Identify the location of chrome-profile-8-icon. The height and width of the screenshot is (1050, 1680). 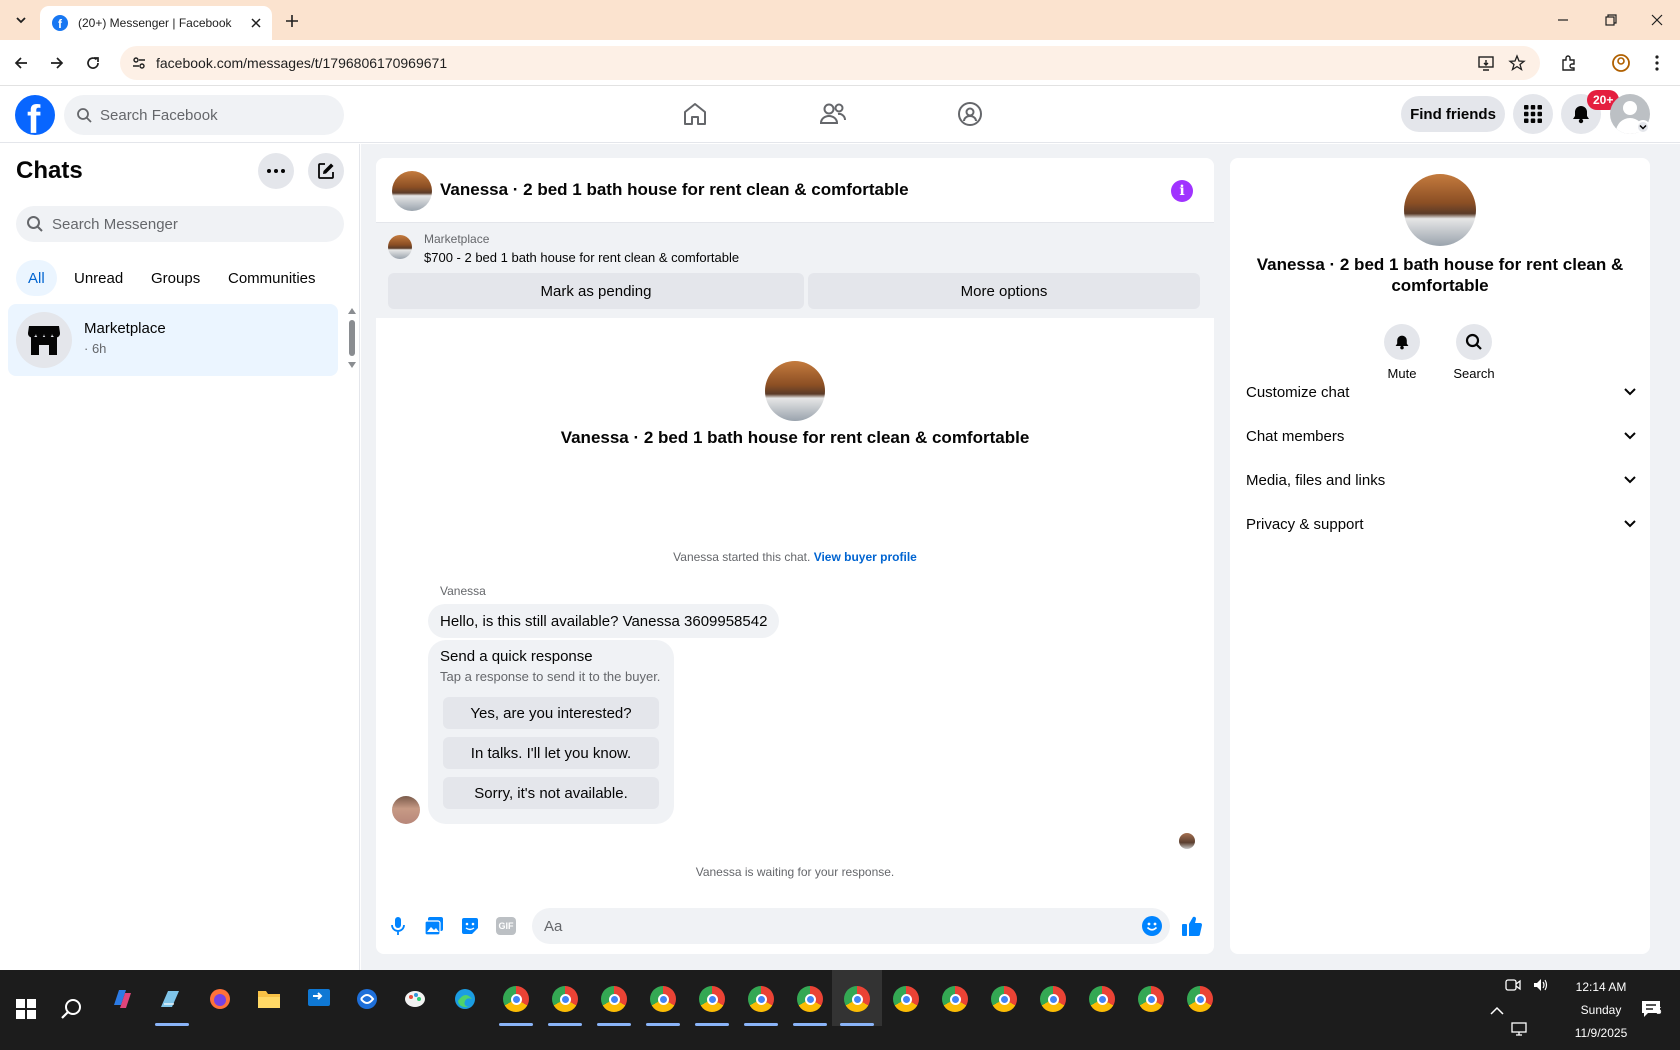
(857, 999).